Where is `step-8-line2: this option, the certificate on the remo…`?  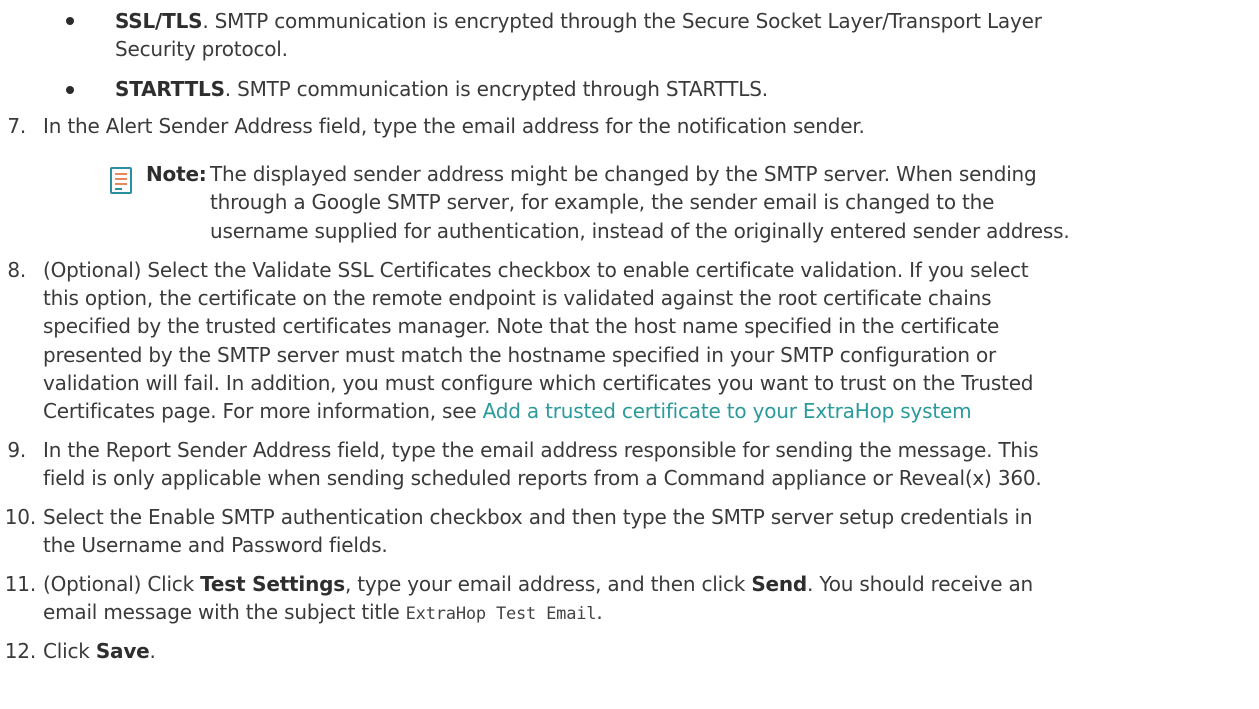
step-8-line2: this option, the certificate on the remo… is located at coordinates (517, 298).